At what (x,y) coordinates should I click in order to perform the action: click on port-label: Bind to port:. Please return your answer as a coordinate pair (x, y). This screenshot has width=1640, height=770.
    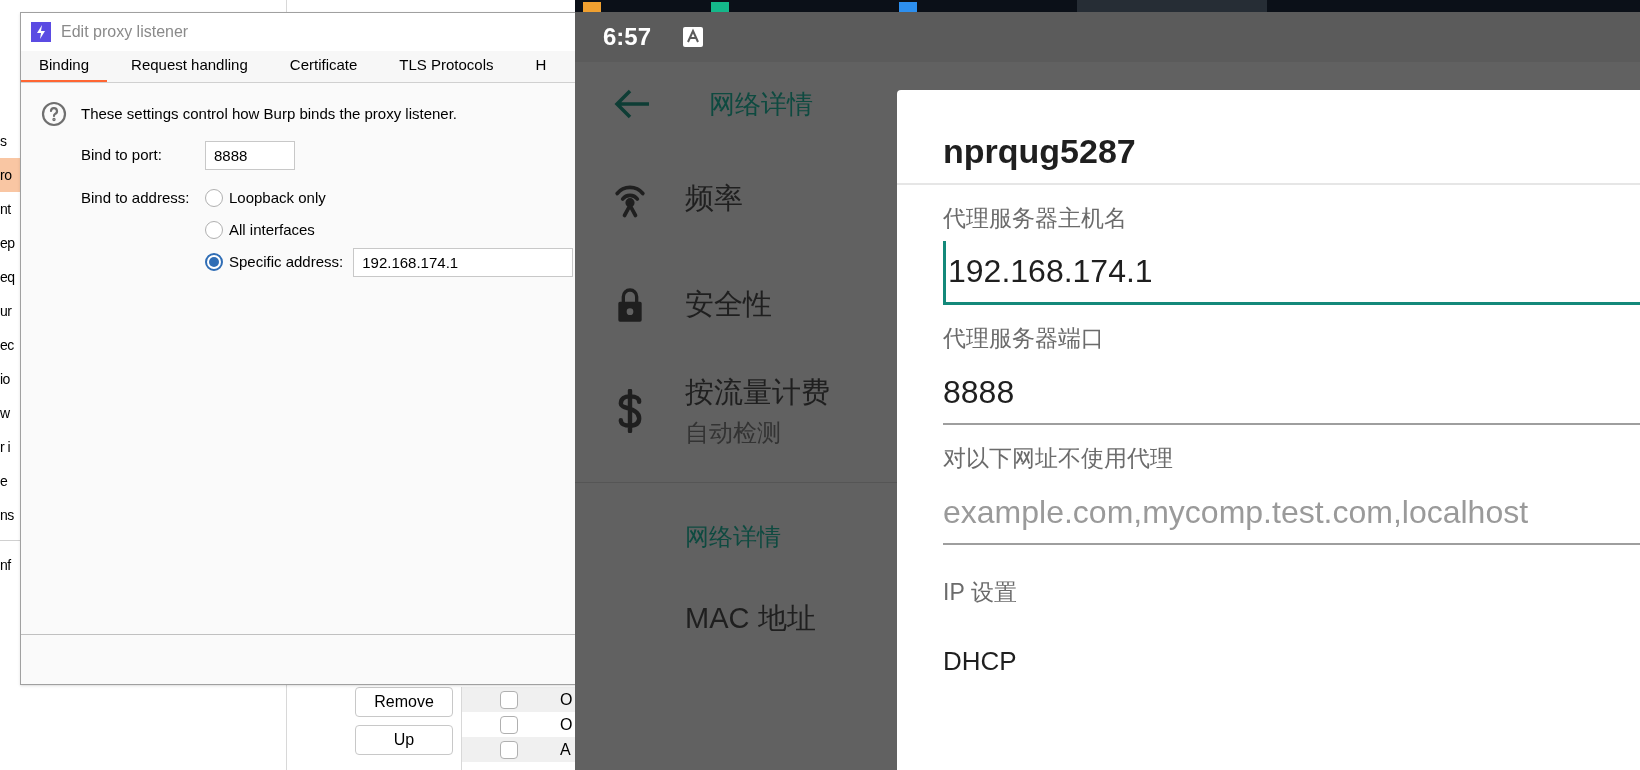
    Looking at the image, I should click on (122, 155).